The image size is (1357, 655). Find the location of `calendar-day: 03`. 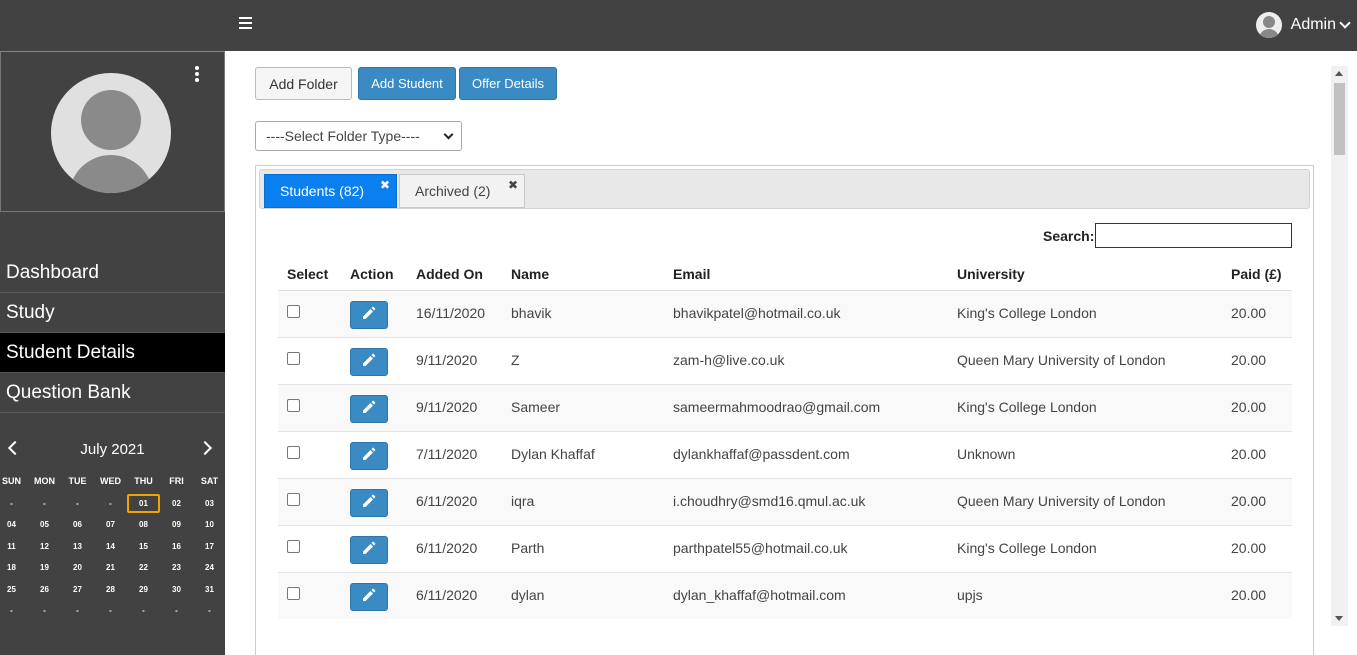

calendar-day: 03 is located at coordinates (209, 504).